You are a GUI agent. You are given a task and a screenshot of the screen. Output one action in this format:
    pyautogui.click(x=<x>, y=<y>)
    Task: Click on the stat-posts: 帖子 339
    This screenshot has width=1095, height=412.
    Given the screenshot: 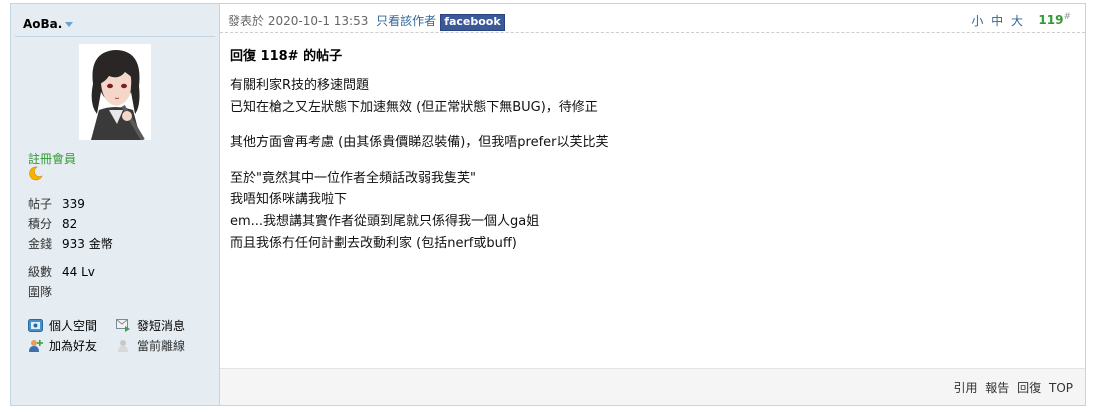 What is the action you would take?
    pyautogui.click(x=56, y=204)
    